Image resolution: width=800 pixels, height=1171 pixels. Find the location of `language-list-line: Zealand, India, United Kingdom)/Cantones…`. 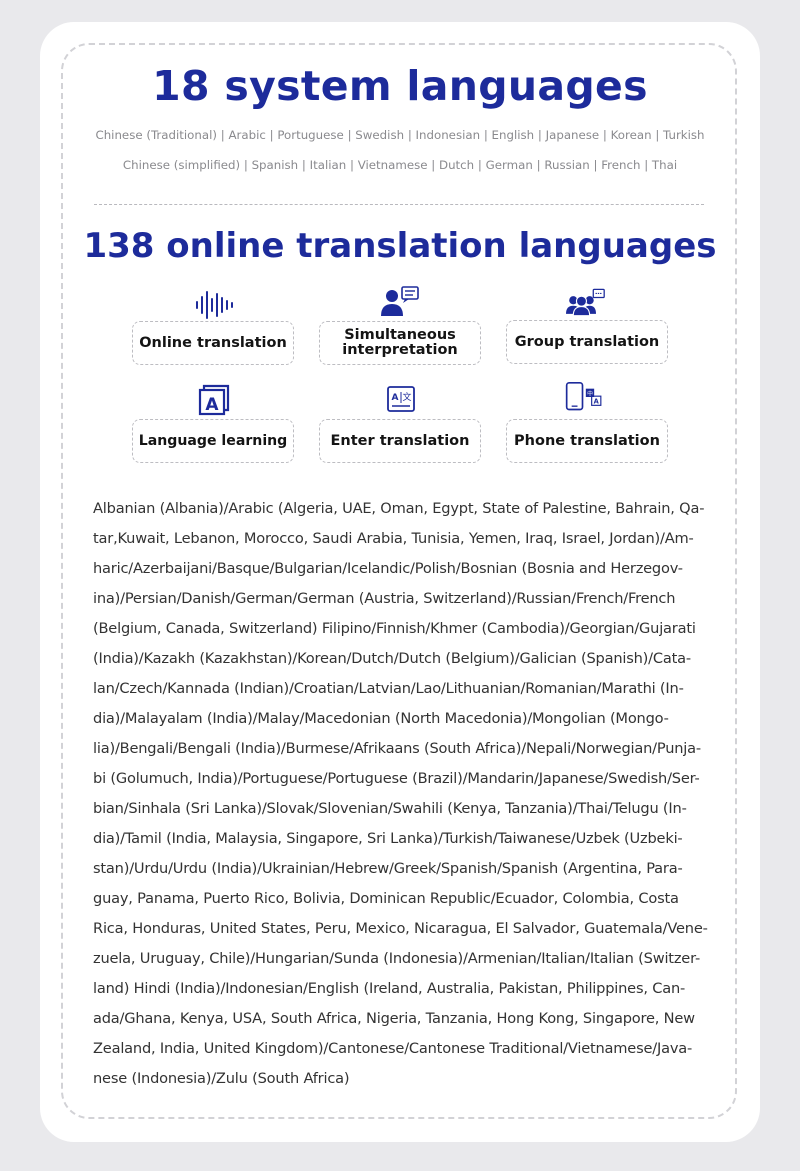

language-list-line: Zealand, India, United Kingdom)/Cantones… is located at coordinates (393, 1048).